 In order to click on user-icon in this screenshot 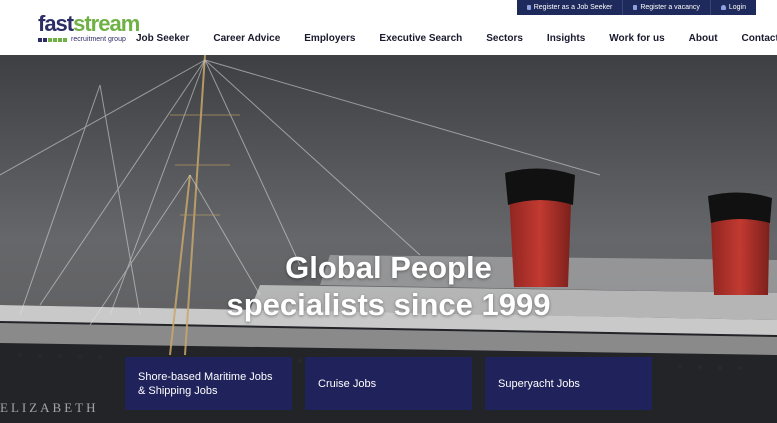, I will do `click(723, 7)`.